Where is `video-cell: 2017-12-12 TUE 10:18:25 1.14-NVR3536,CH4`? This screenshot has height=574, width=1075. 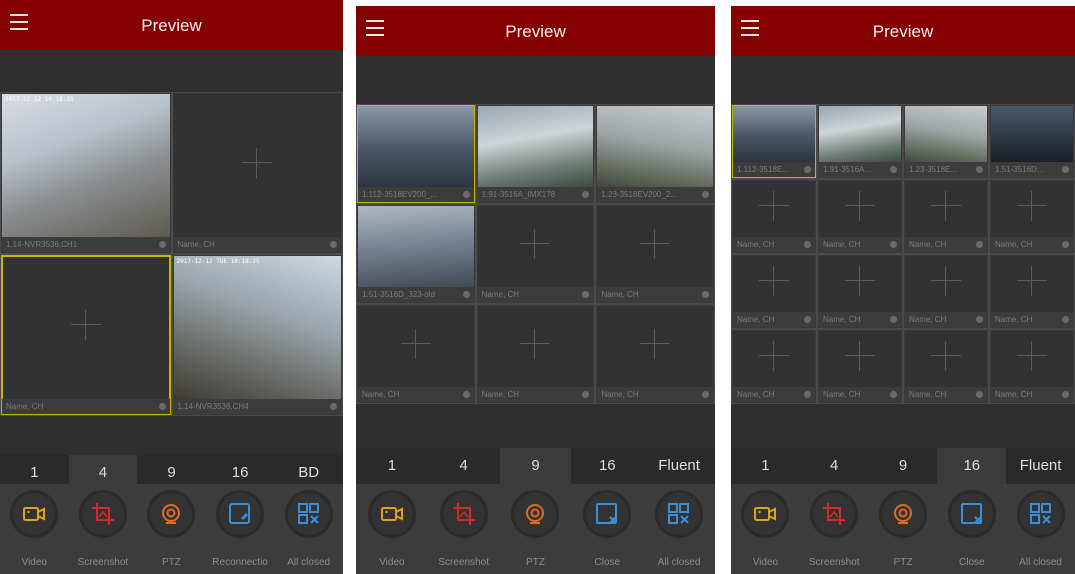 video-cell: 2017-12-12 TUE 10:18:25 1.14-NVR3536,CH4 is located at coordinates (257, 335).